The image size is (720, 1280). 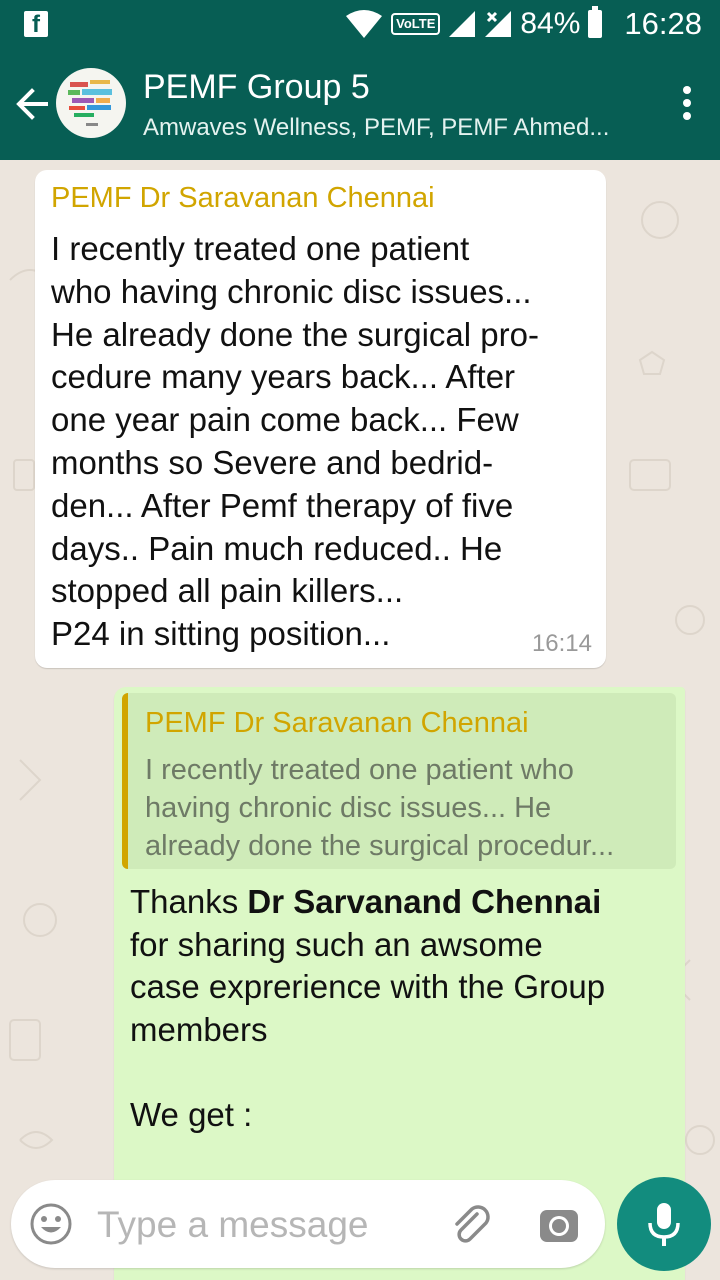 I want to click on reply-blank-line, so click(x=400, y=1072).